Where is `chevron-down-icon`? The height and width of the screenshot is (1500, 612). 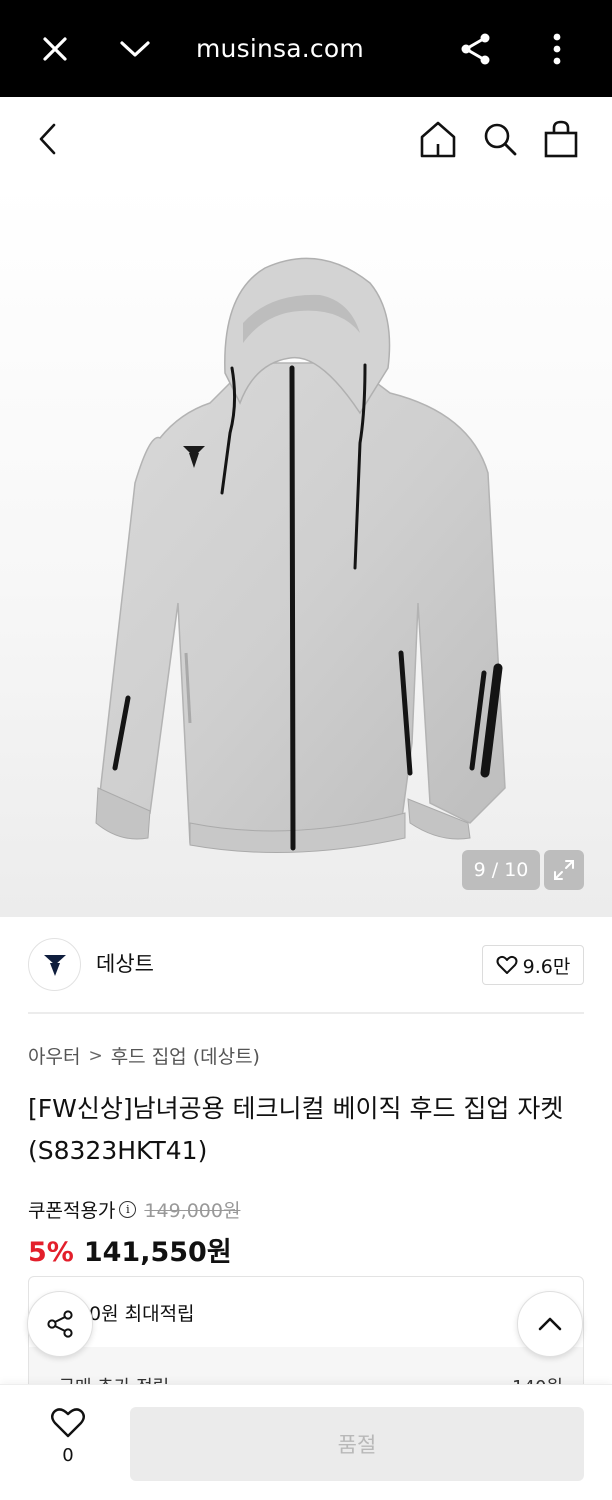
chevron-down-icon is located at coordinates (135, 49).